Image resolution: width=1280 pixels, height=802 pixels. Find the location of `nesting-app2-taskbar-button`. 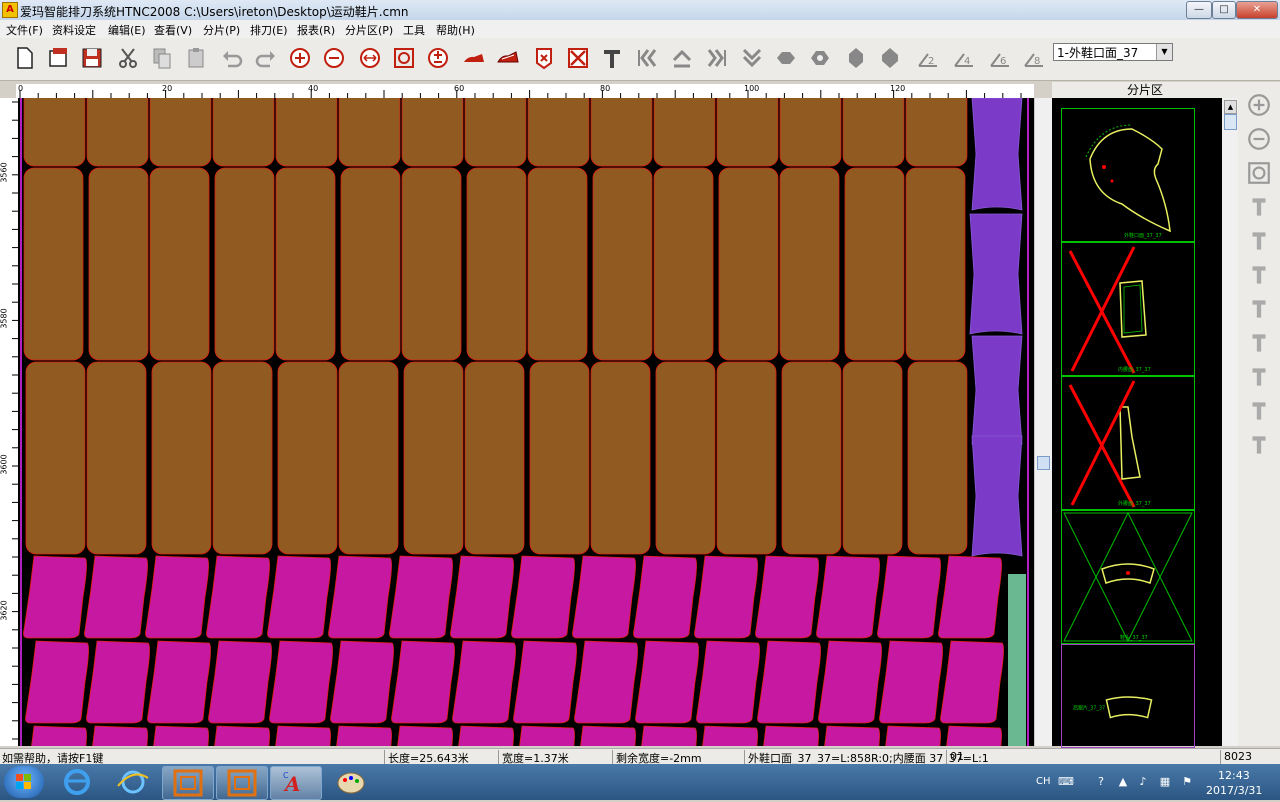

nesting-app2-taskbar-button is located at coordinates (242, 783).